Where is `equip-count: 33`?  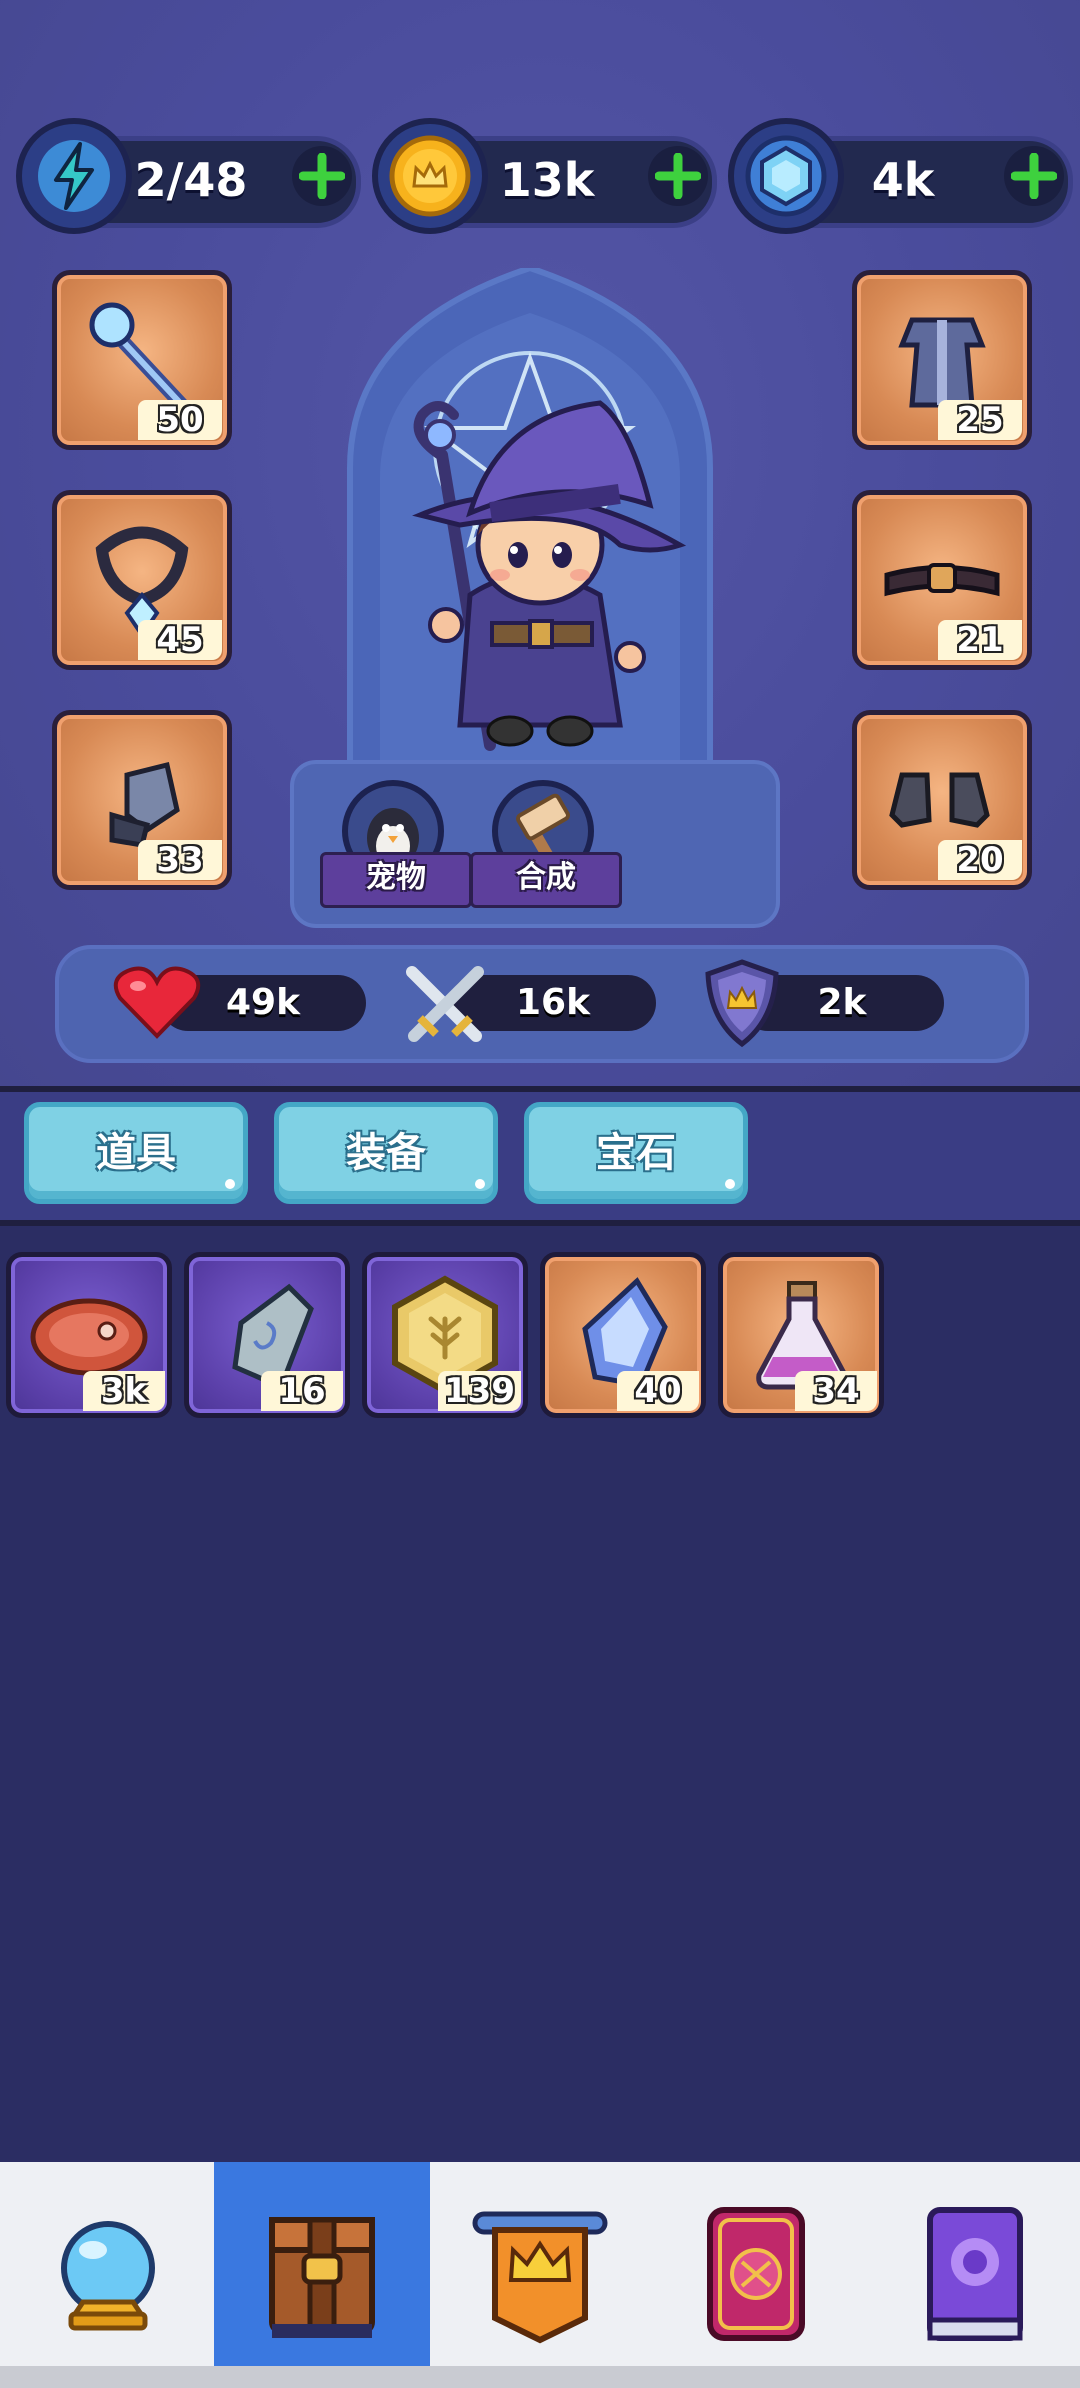
equip-count: 33 is located at coordinates (180, 860).